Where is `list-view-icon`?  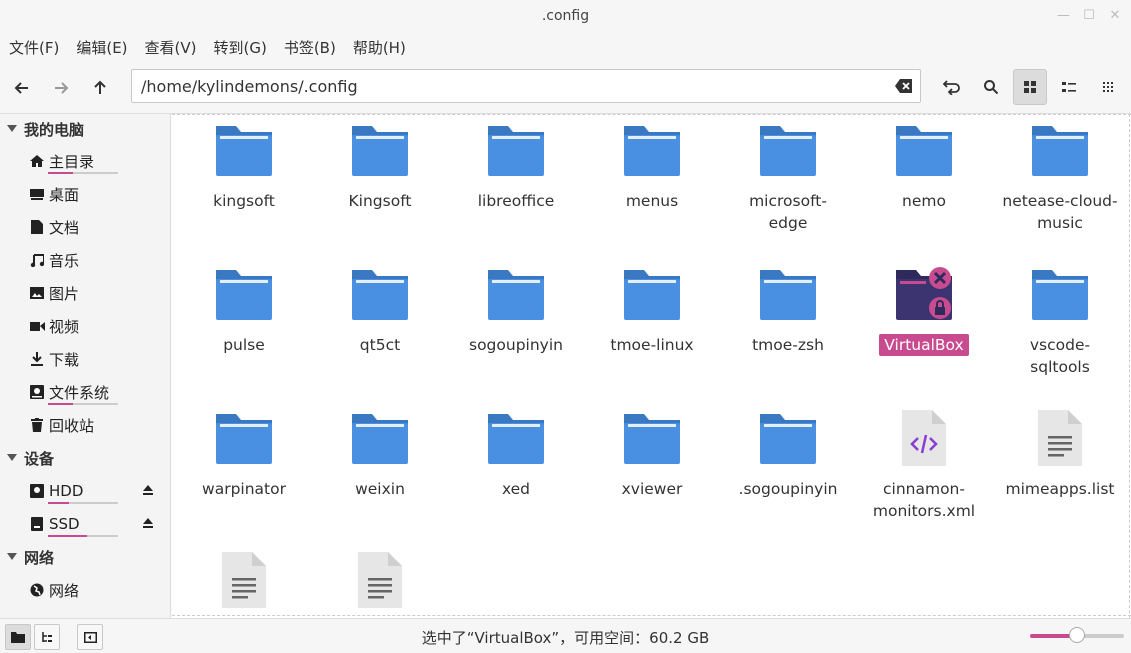 list-view-icon is located at coordinates (1069, 87).